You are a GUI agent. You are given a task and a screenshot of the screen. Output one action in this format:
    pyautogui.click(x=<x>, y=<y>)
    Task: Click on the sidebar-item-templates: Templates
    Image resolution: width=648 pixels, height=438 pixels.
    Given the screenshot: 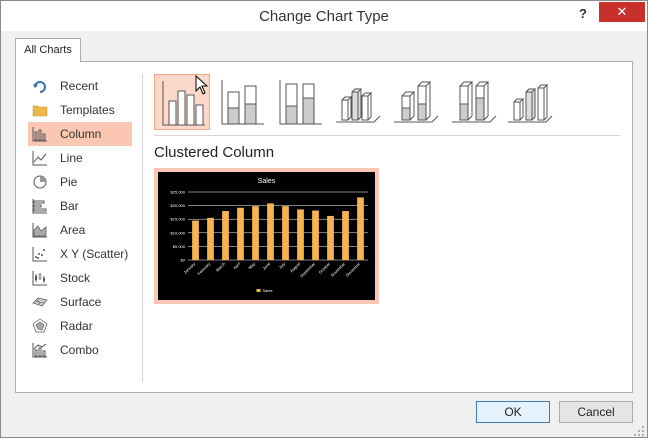 What is the action you would take?
    pyautogui.click(x=80, y=110)
    